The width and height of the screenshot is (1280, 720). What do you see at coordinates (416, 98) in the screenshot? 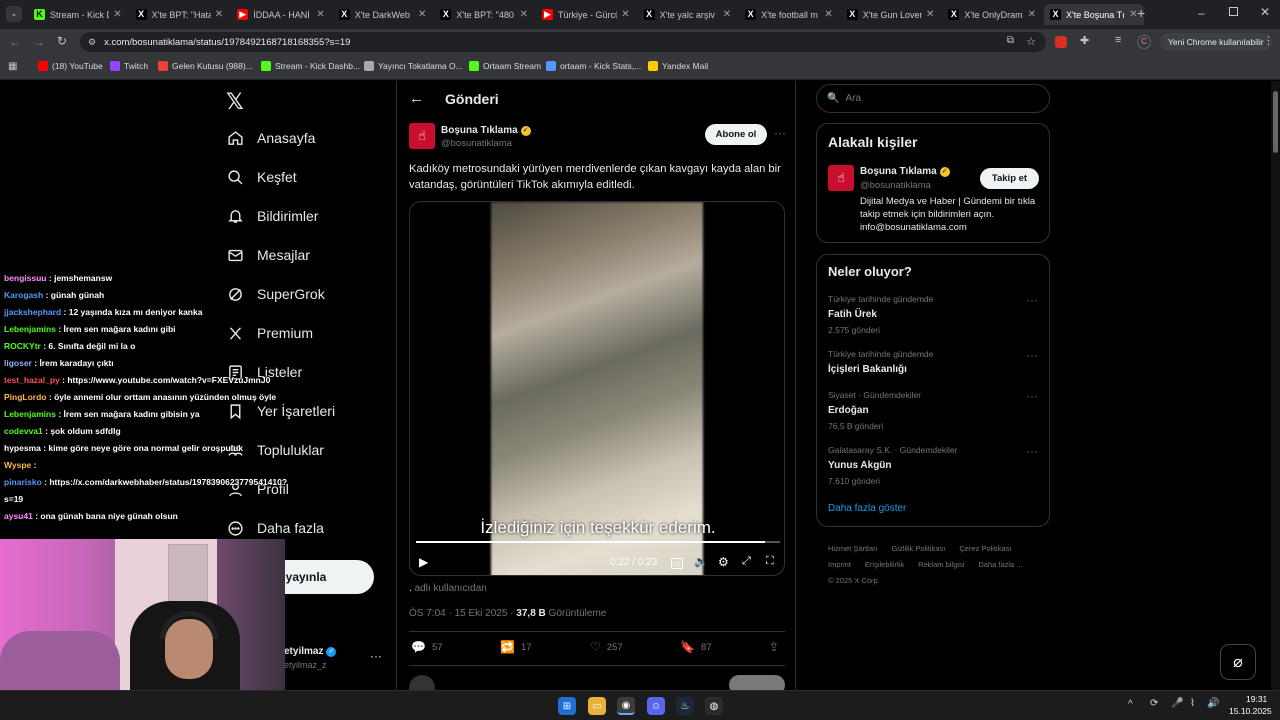
I see `back-arrow-icon: ←` at bounding box center [416, 98].